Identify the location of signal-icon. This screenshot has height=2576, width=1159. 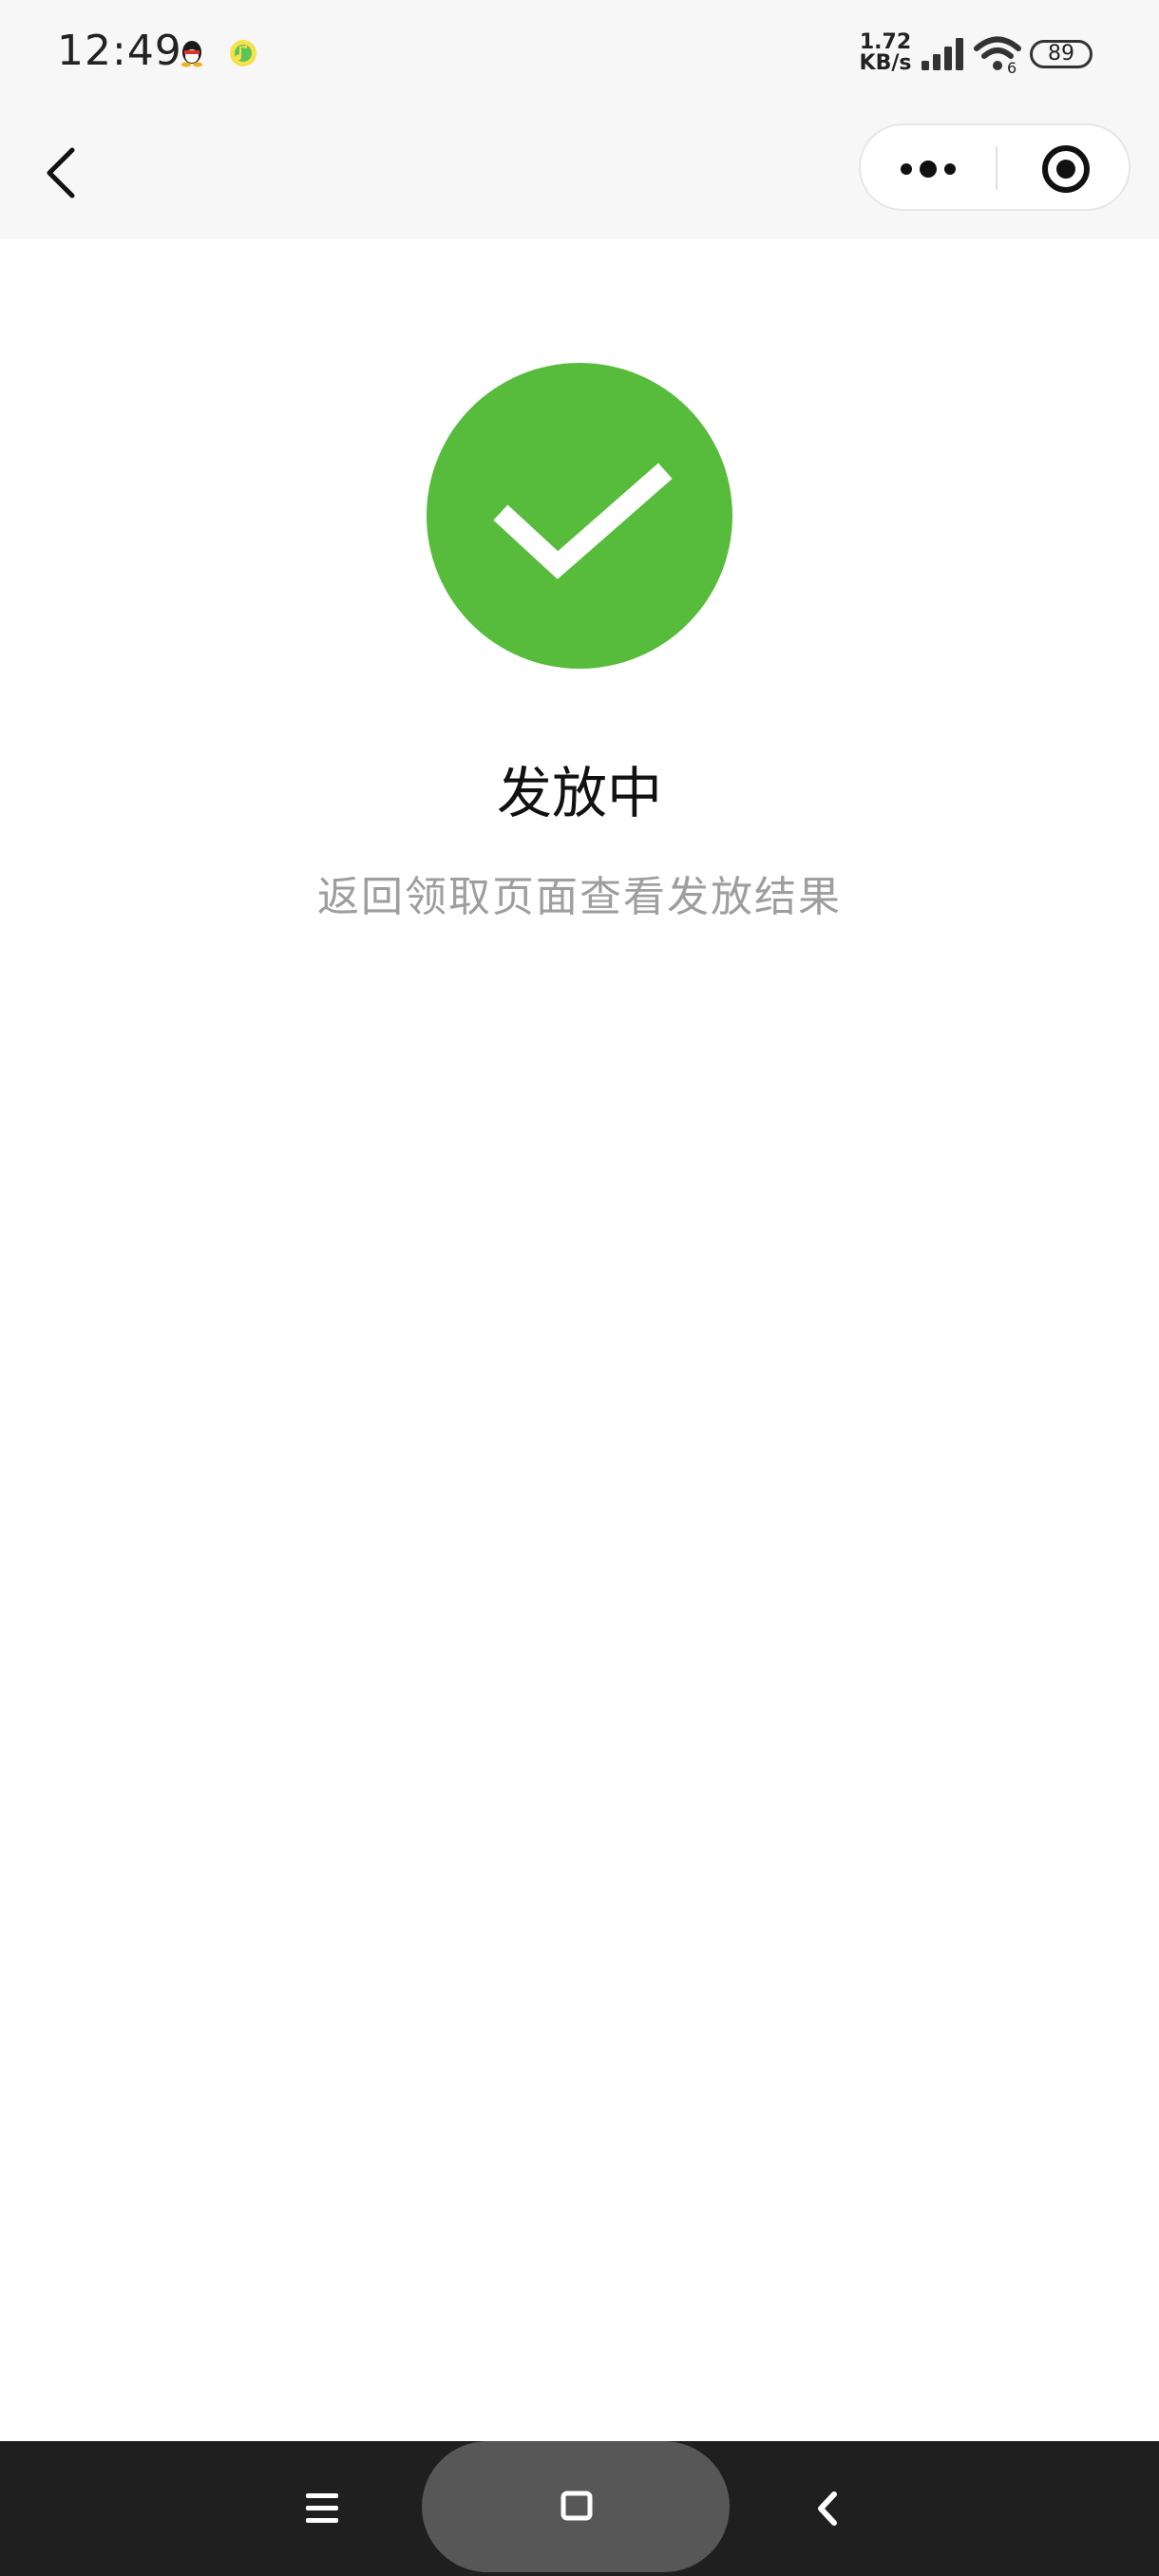
(942, 54).